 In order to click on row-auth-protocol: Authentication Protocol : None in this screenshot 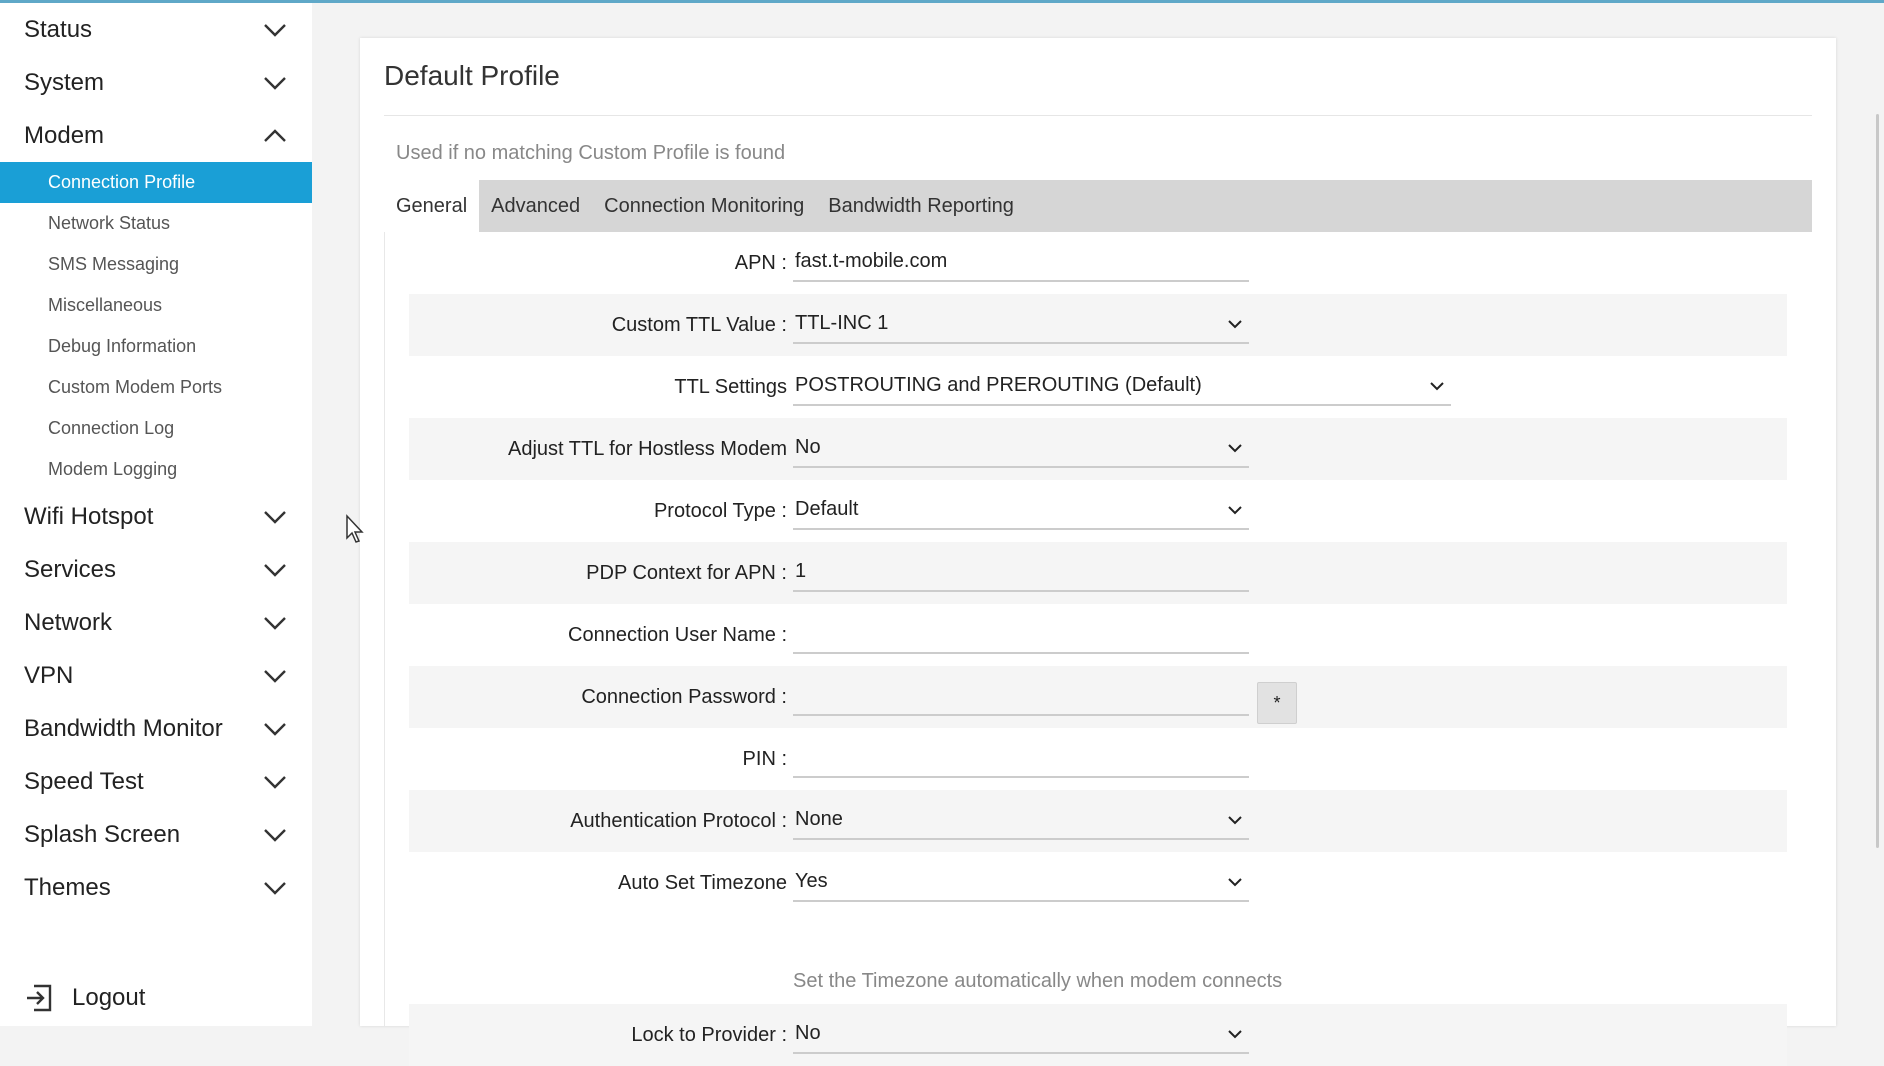, I will do `click(1098, 821)`.